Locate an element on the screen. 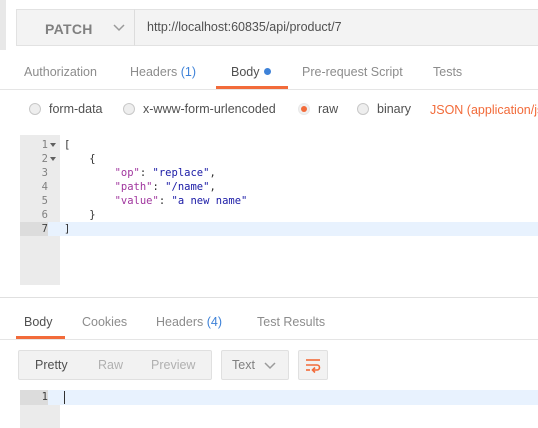 This screenshot has width=538, height=428. code-line-active: 1 is located at coordinates (279, 397).